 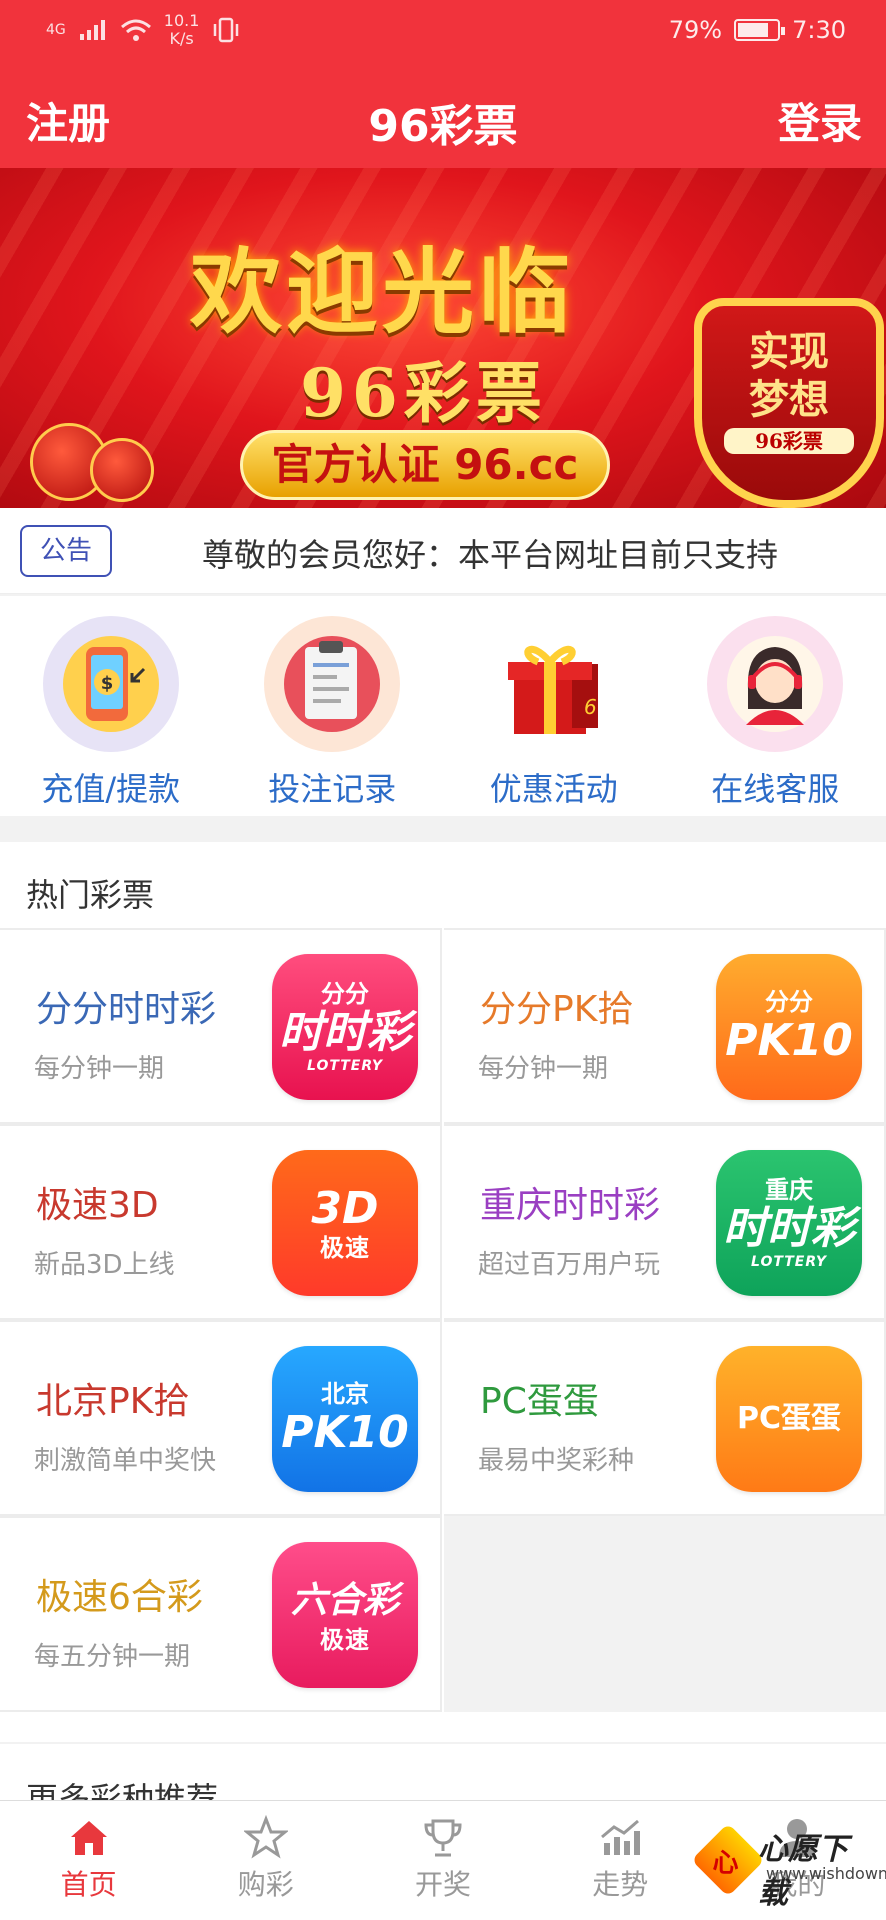 I want to click on logo-top-text: 重庆, so click(x=789, y=1190).